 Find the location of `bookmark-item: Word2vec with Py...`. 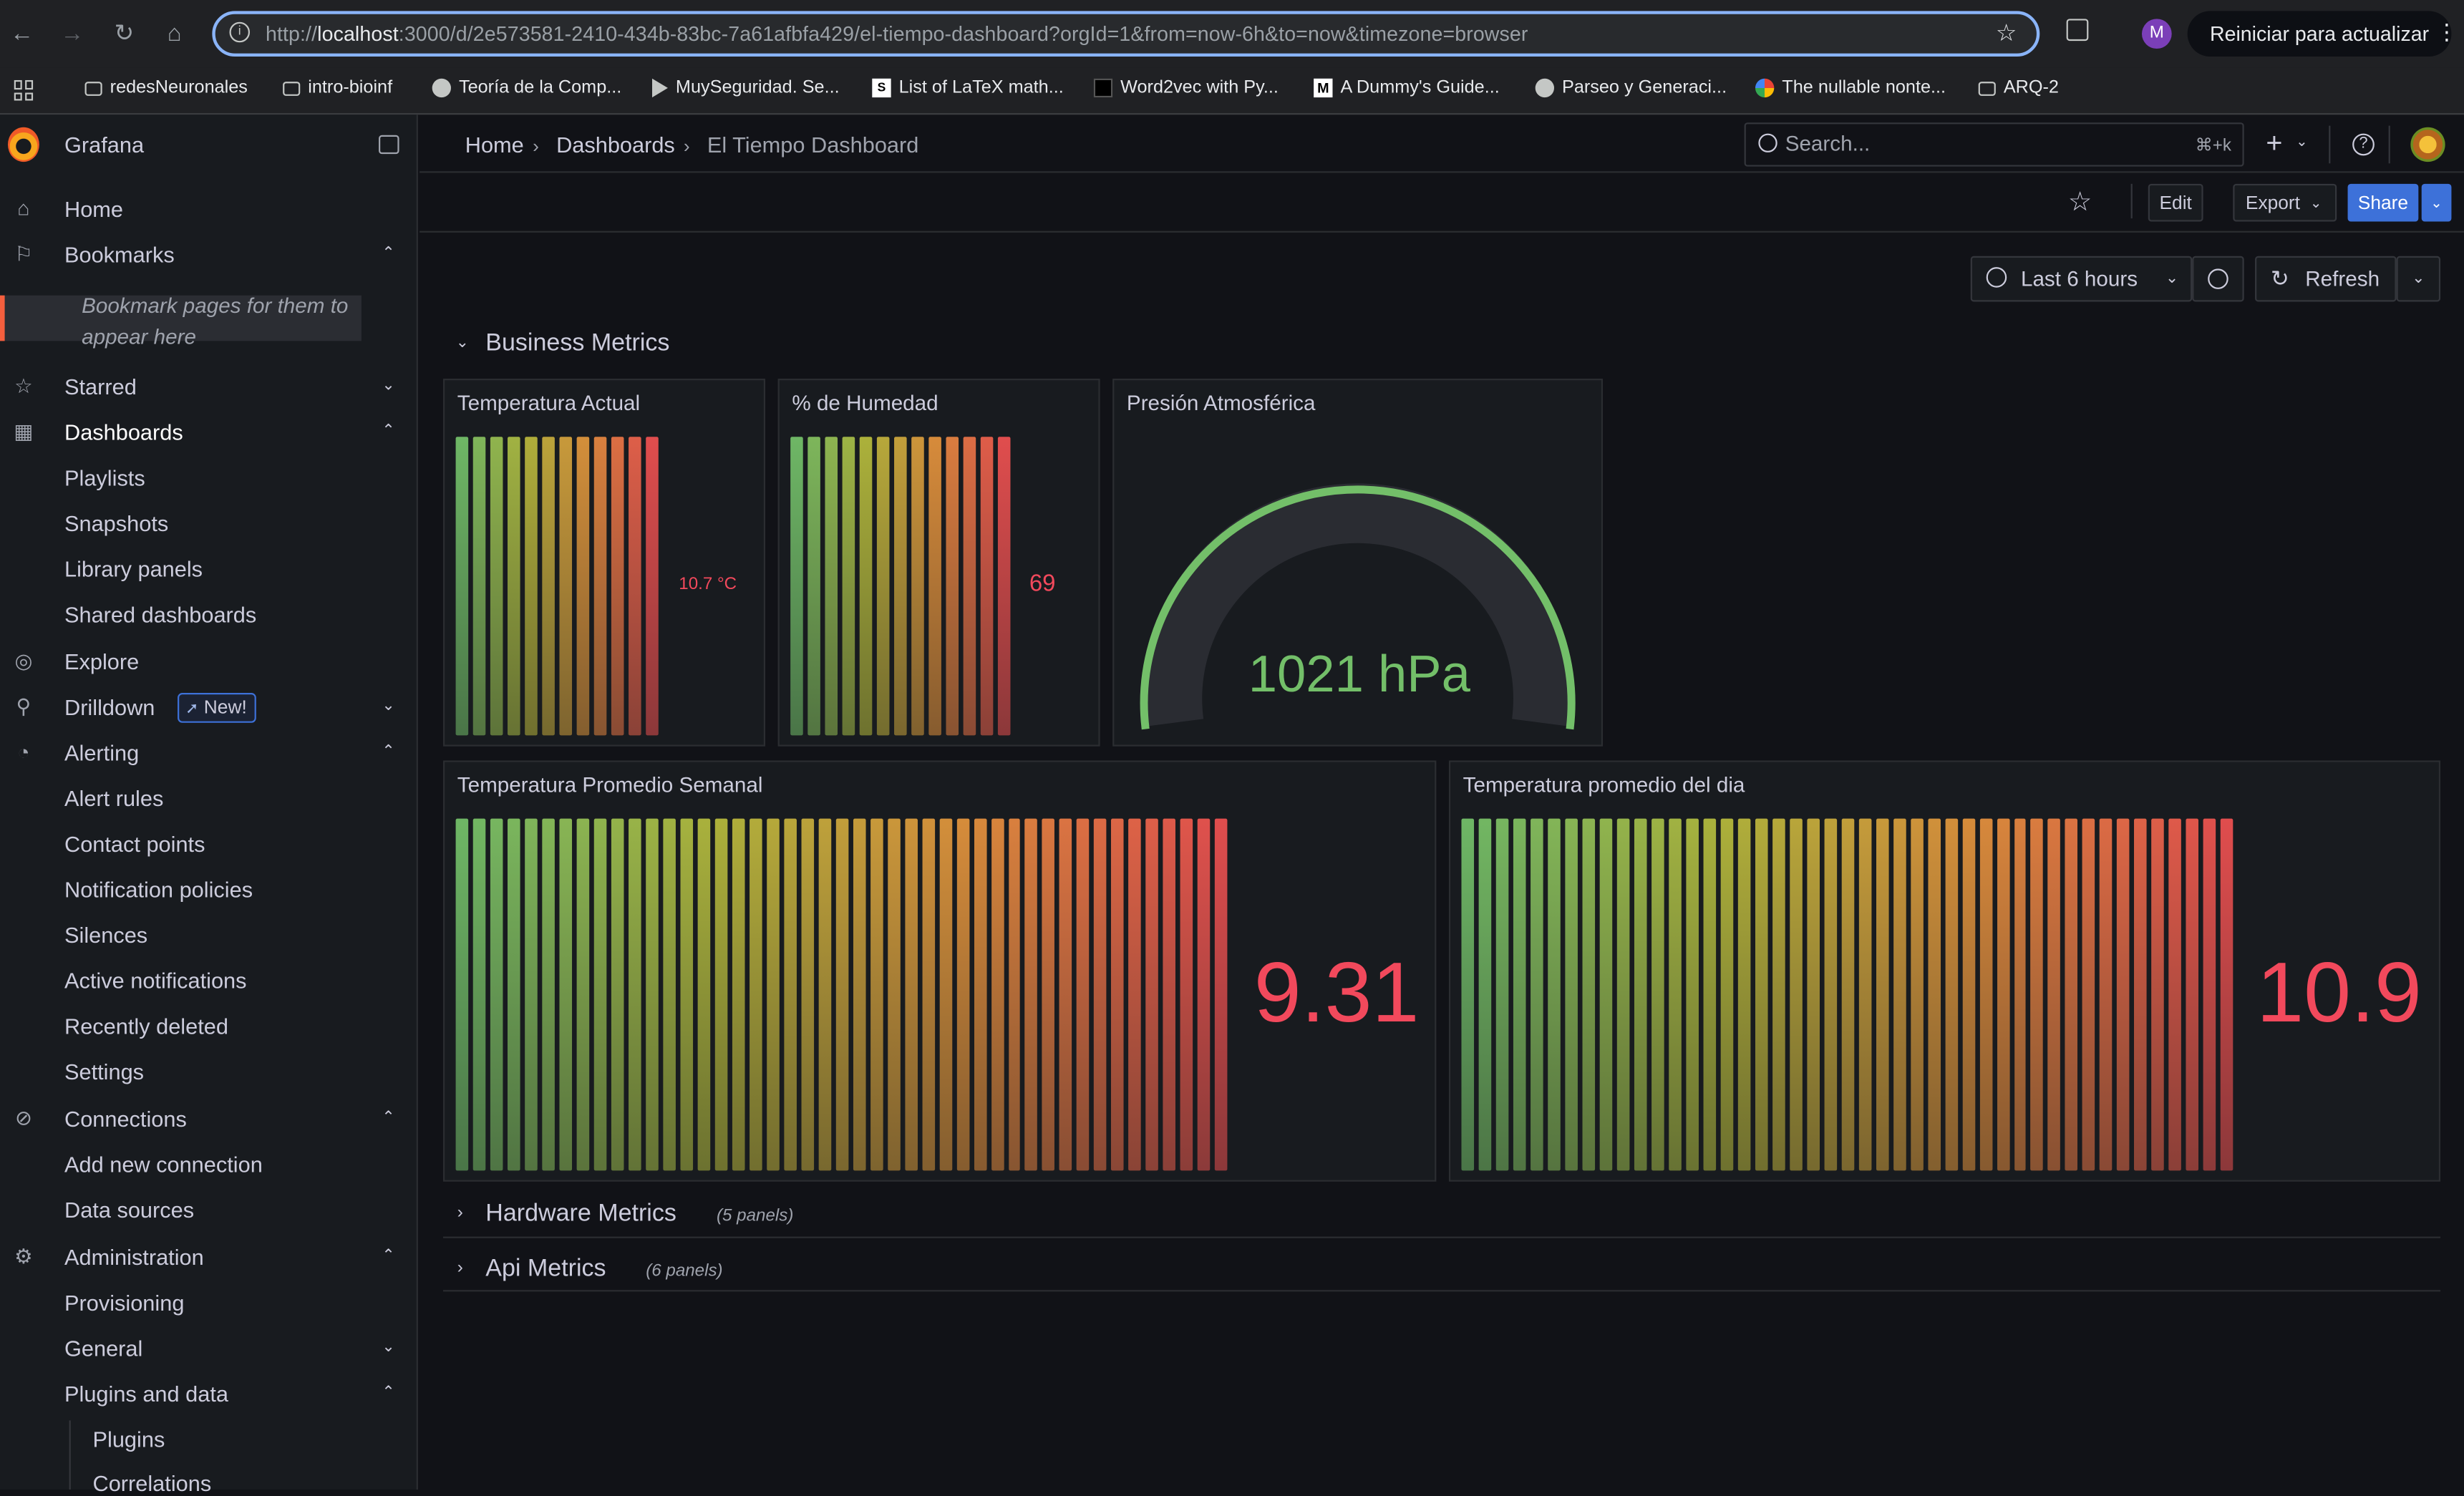

bookmark-item: Word2vec with Py... is located at coordinates (1186, 88).